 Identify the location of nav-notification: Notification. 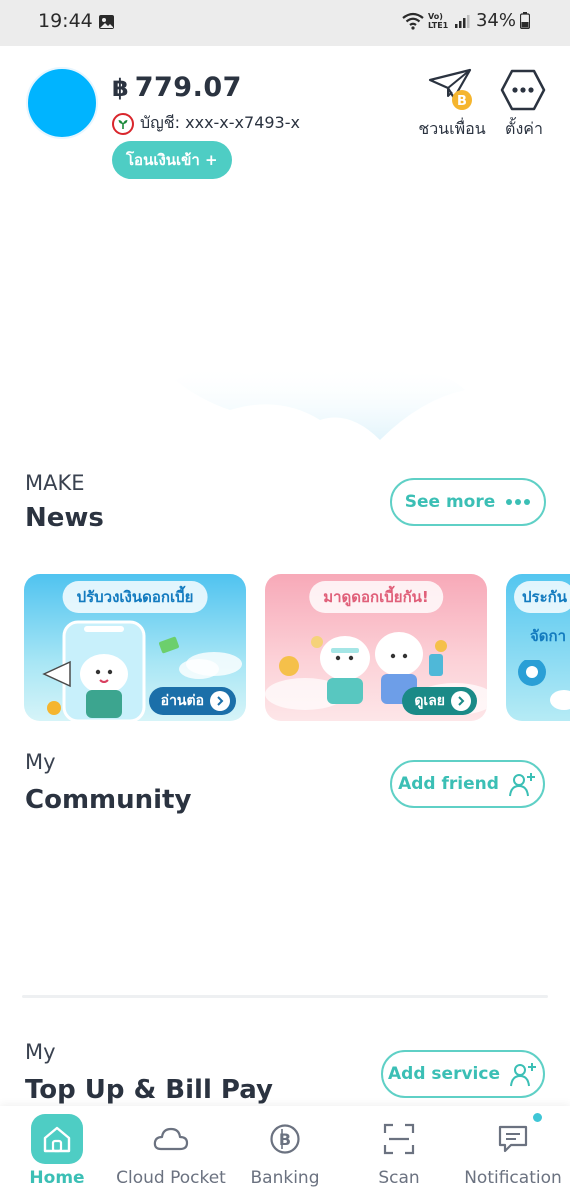
(513, 1153).